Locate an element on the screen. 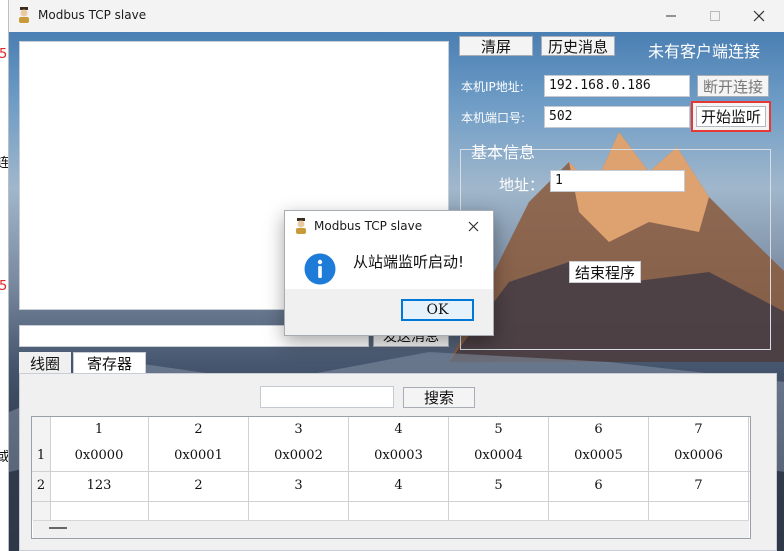 The image size is (784, 551). row-header: 1 is located at coordinates (41, 455).